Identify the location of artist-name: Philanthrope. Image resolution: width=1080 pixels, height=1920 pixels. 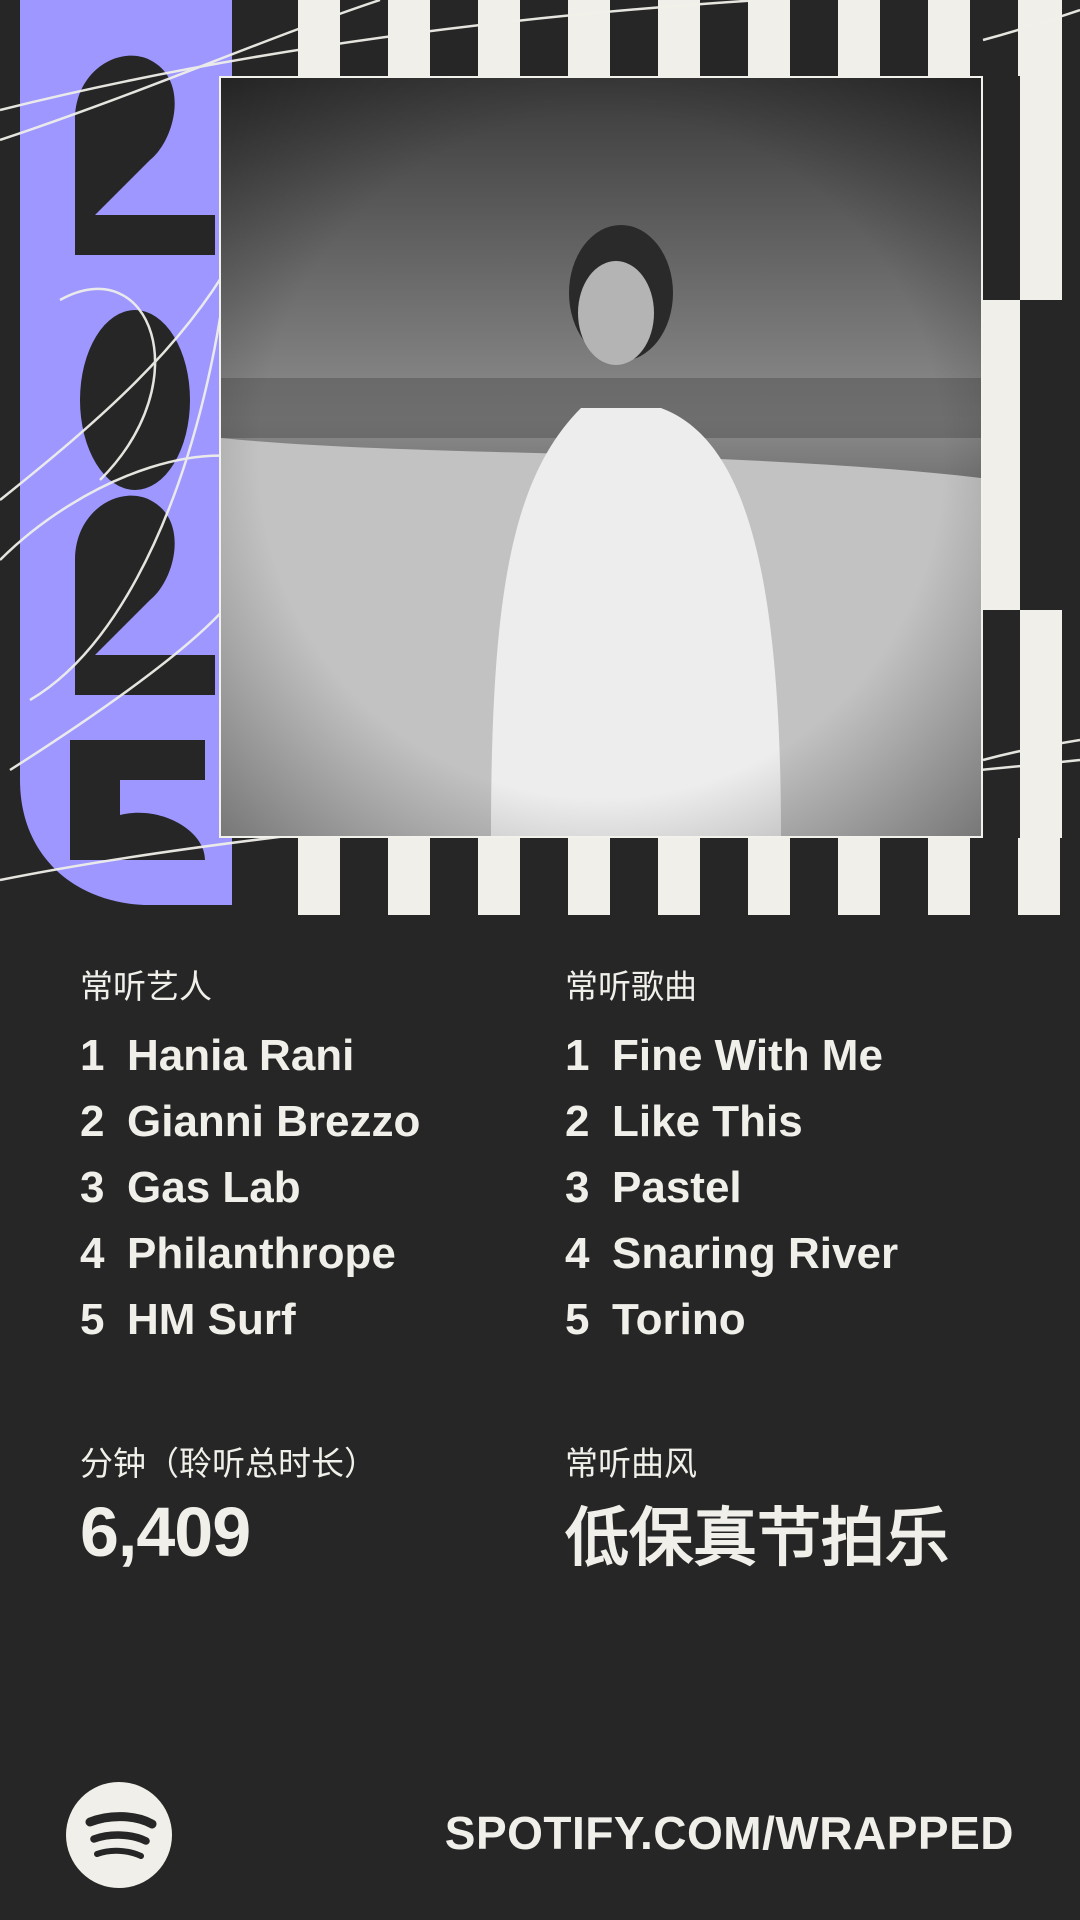
(261, 1253).